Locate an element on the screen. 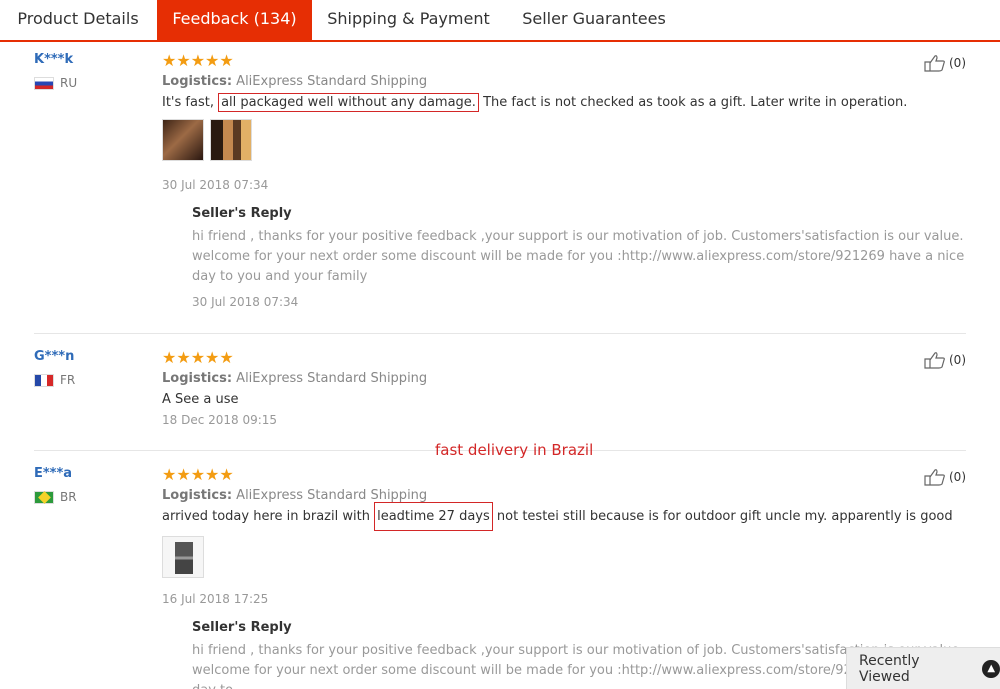  review-text-start: It's fast, is located at coordinates (190, 102).